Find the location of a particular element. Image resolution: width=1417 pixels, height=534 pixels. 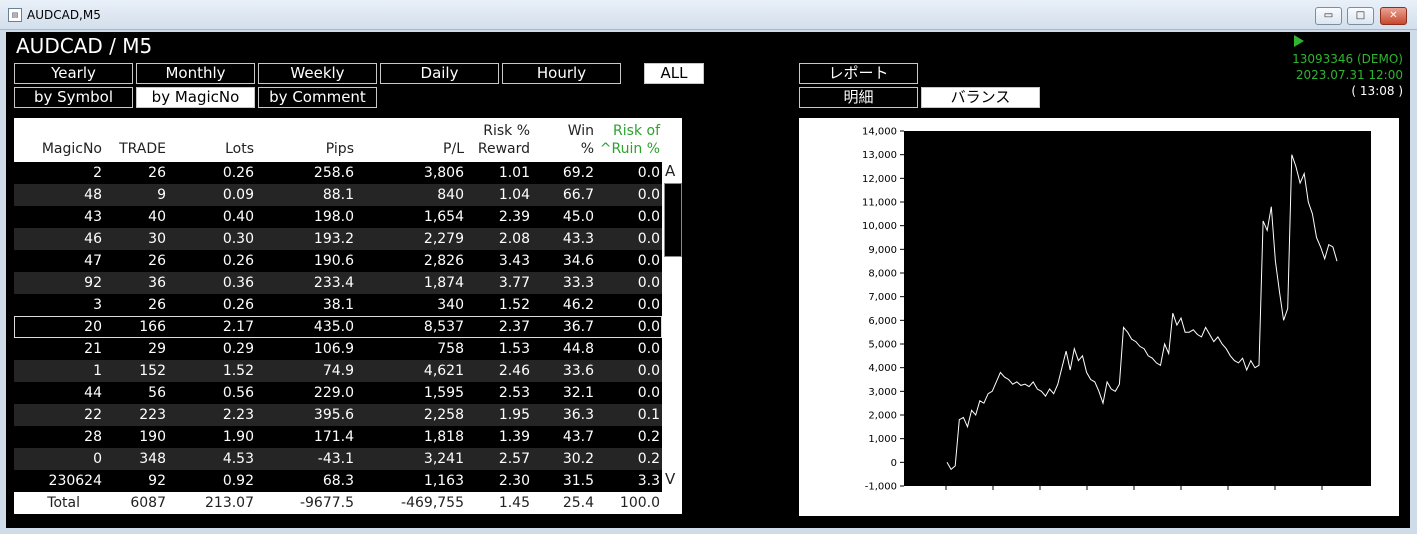

cell-magicno: 28 is located at coordinates (93, 437).